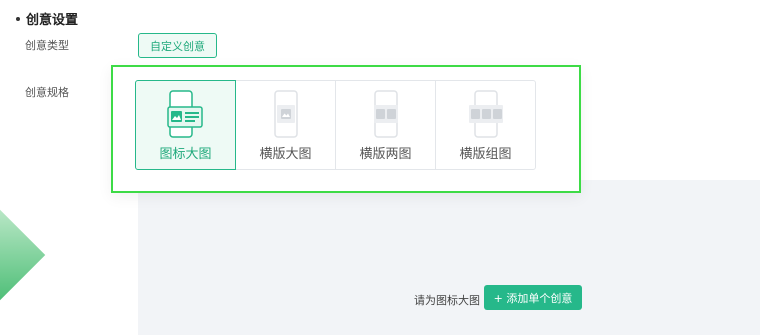  Describe the element at coordinates (47, 45) in the screenshot. I see `creative-type-label: 创意类型` at that location.